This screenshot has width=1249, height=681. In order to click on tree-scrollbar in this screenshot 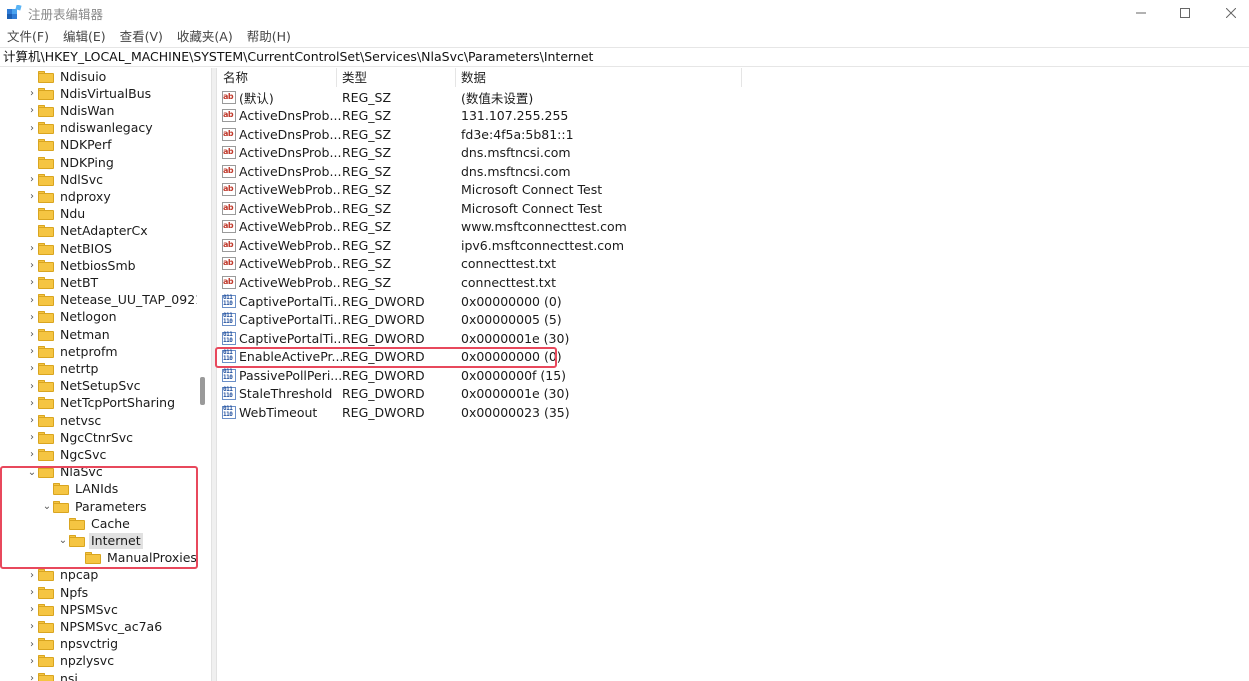, I will do `click(203, 374)`.